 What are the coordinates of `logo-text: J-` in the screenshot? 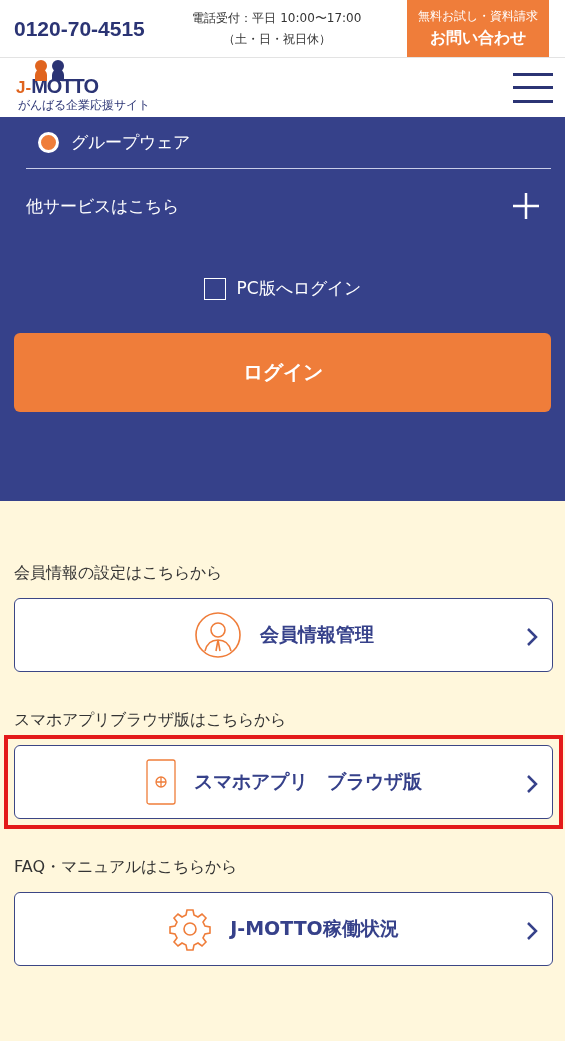 It's located at (24, 87).